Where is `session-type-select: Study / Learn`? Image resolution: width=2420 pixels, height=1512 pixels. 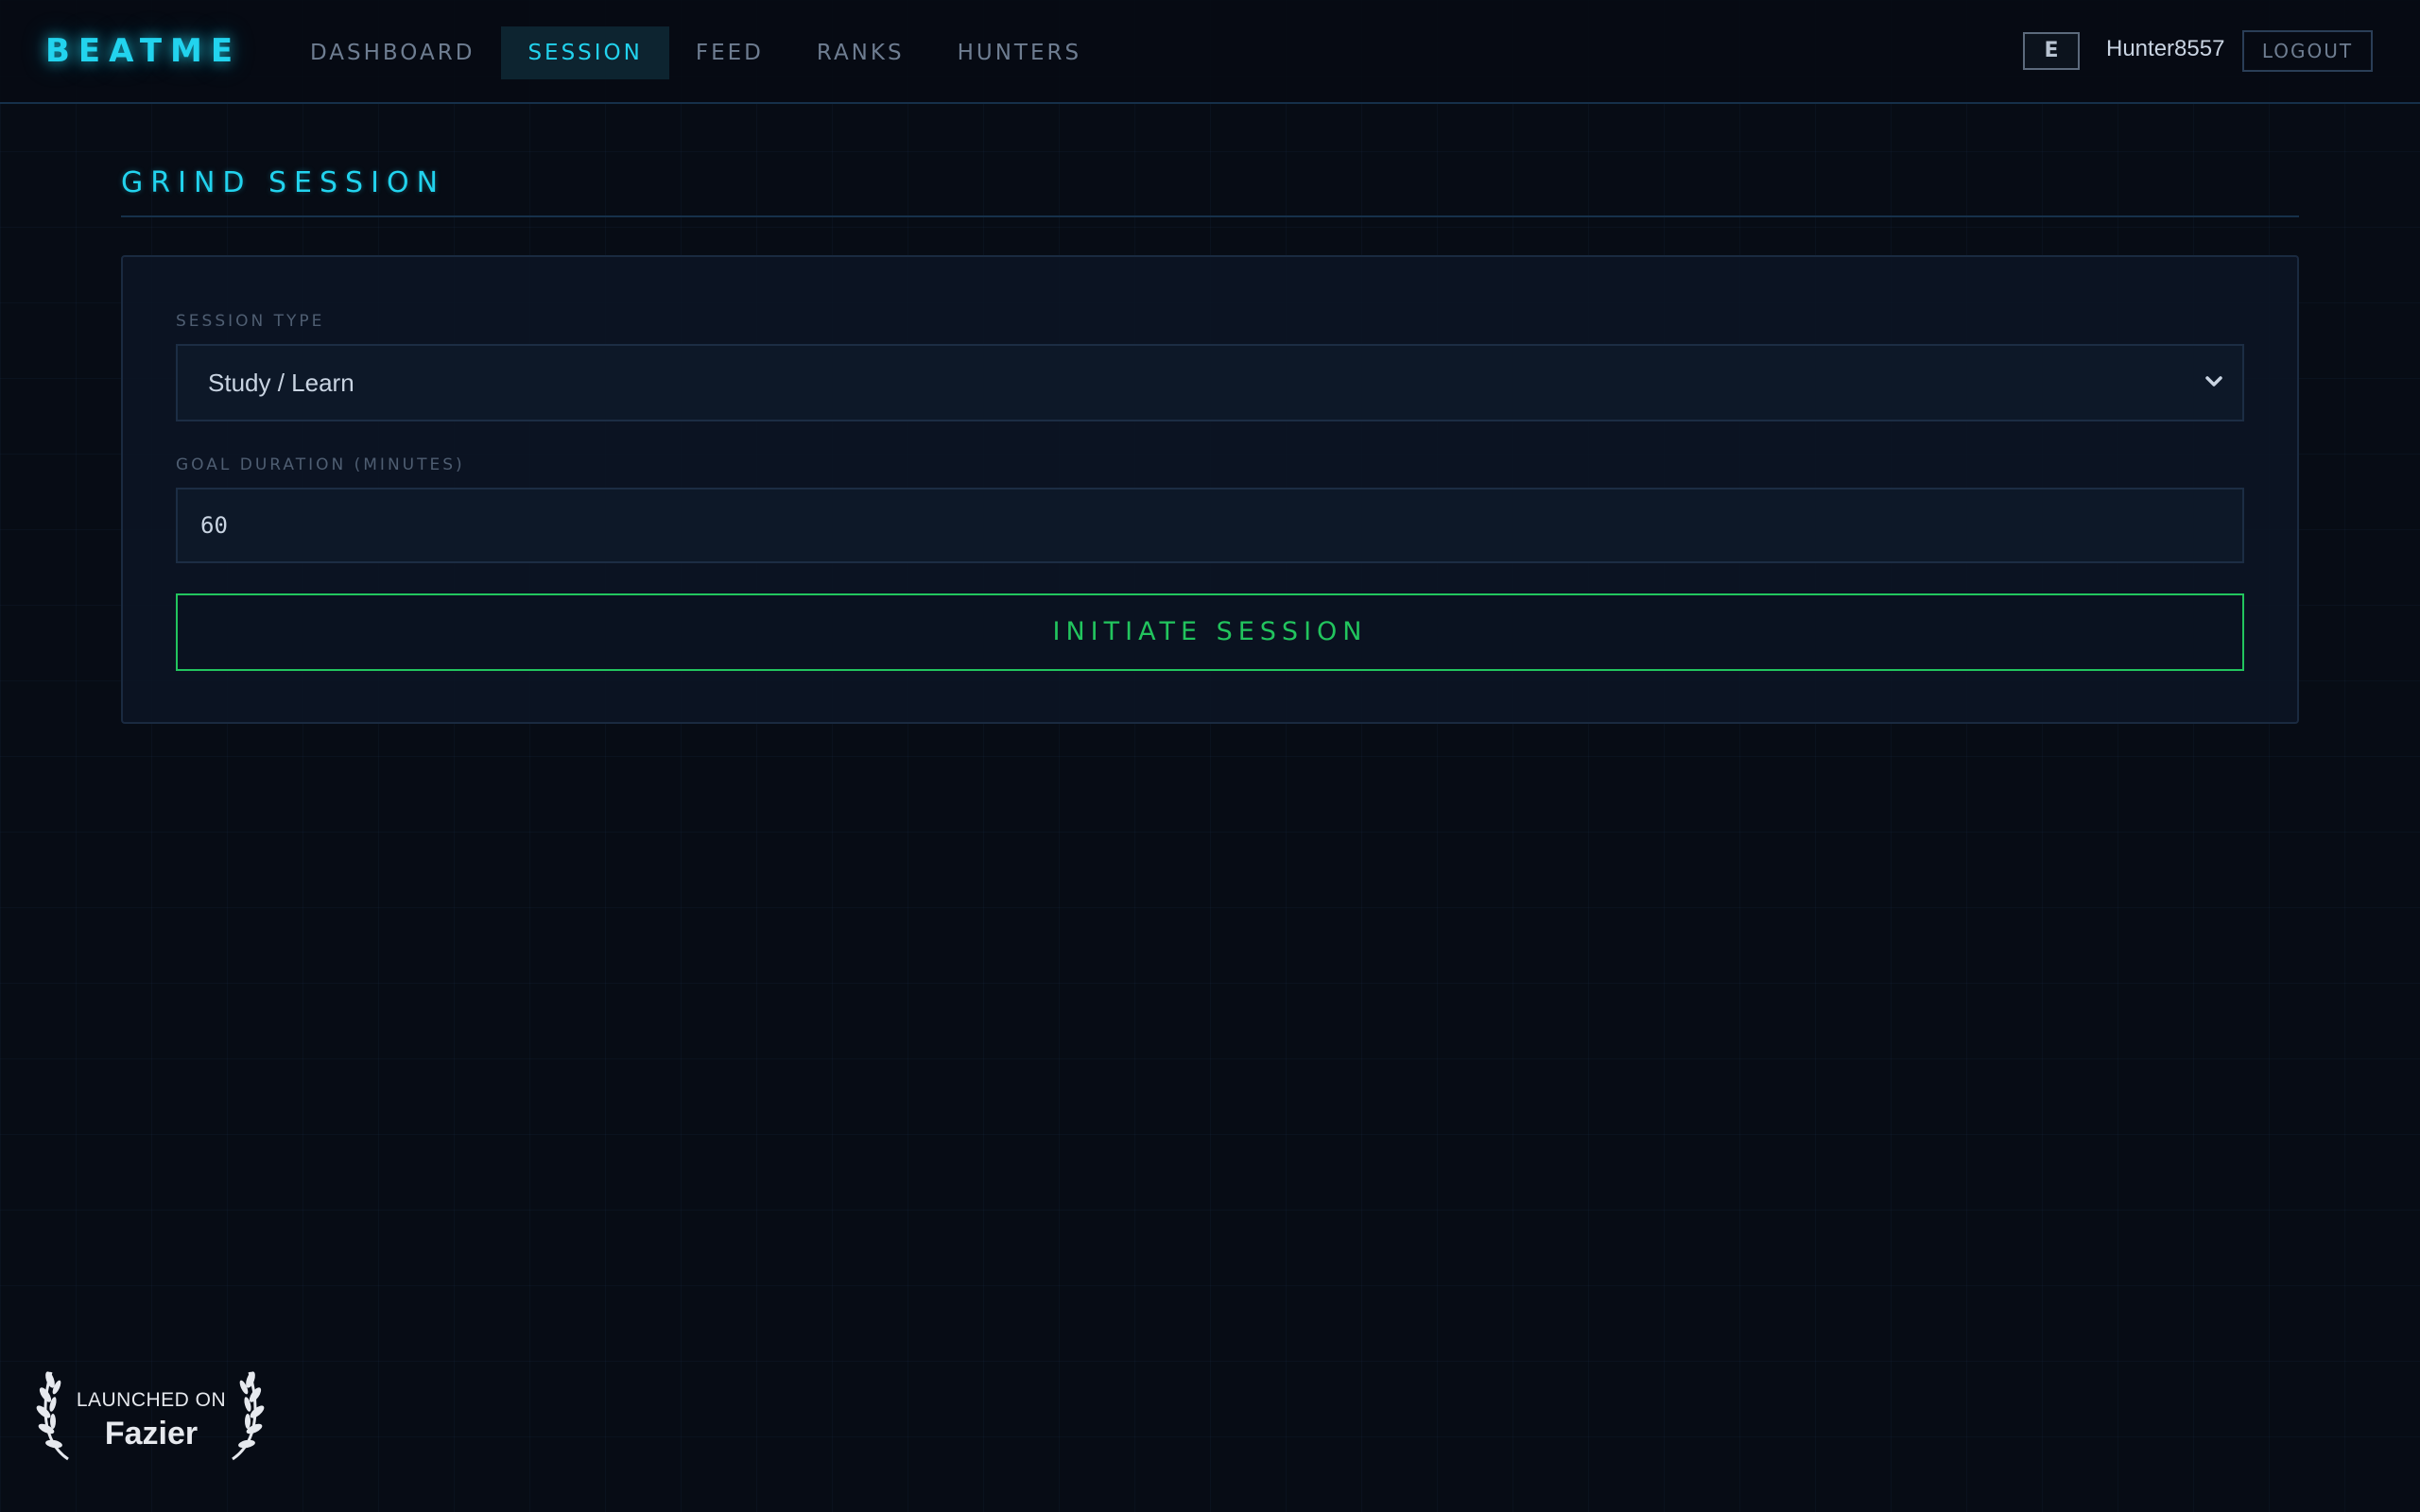 session-type-select: Study / Learn is located at coordinates (1210, 382).